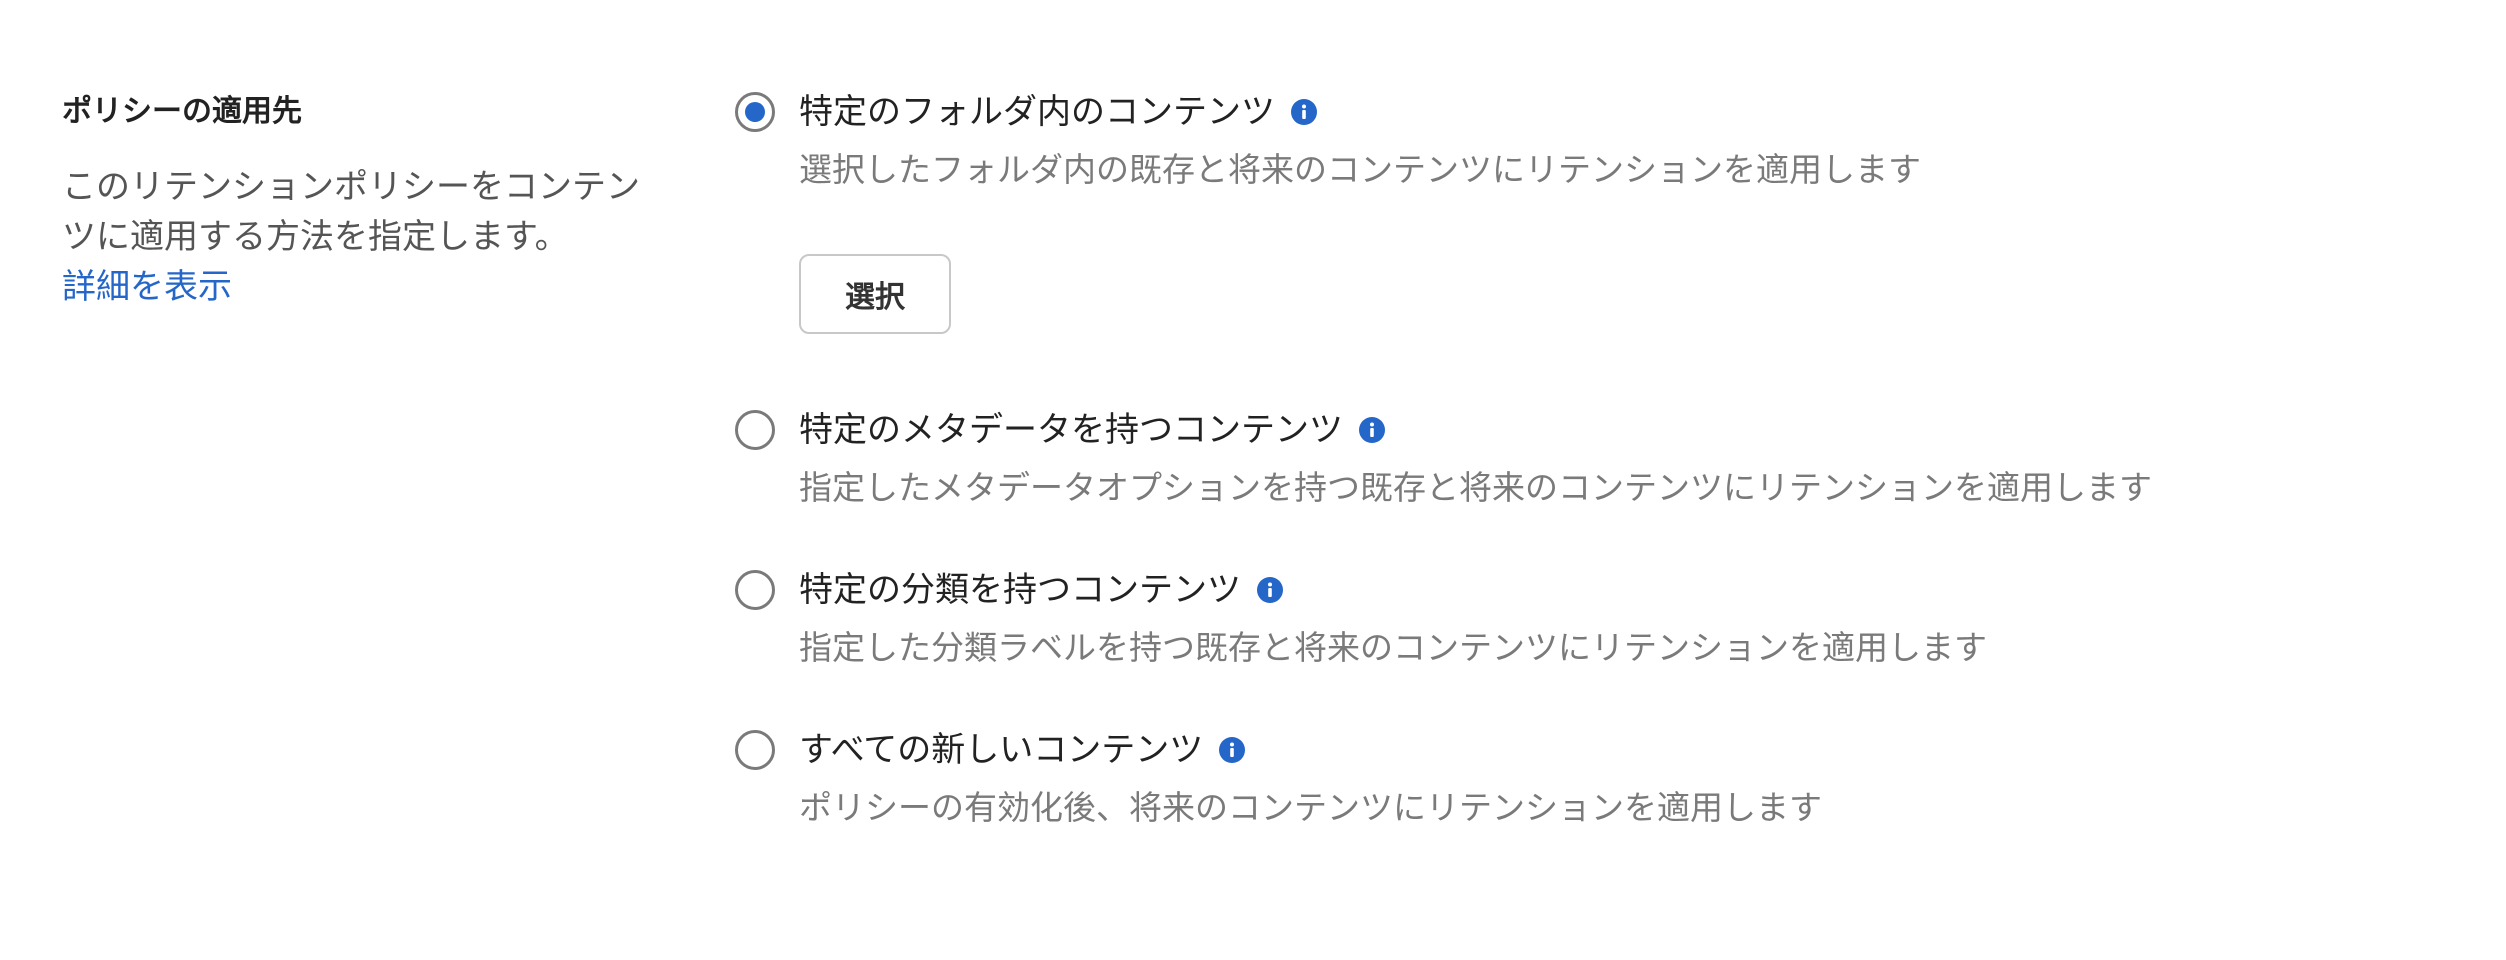 The width and height of the screenshot is (2506, 960). What do you see at coordinates (1637, 750) in the screenshot?
I see `option-title: すべての新しいコンテンツ` at bounding box center [1637, 750].